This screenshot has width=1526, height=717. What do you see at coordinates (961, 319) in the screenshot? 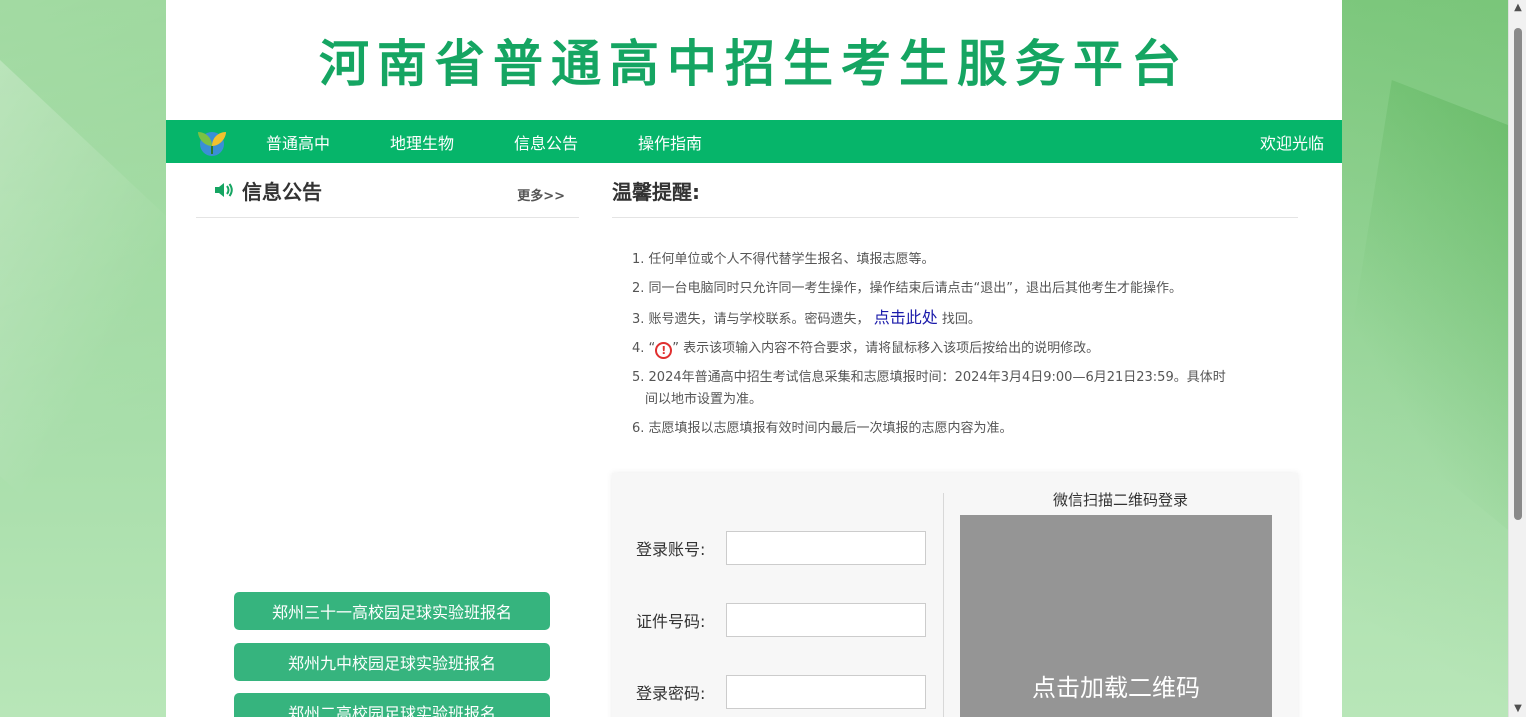
I see `tip-3-suffix: 找回。` at bounding box center [961, 319].